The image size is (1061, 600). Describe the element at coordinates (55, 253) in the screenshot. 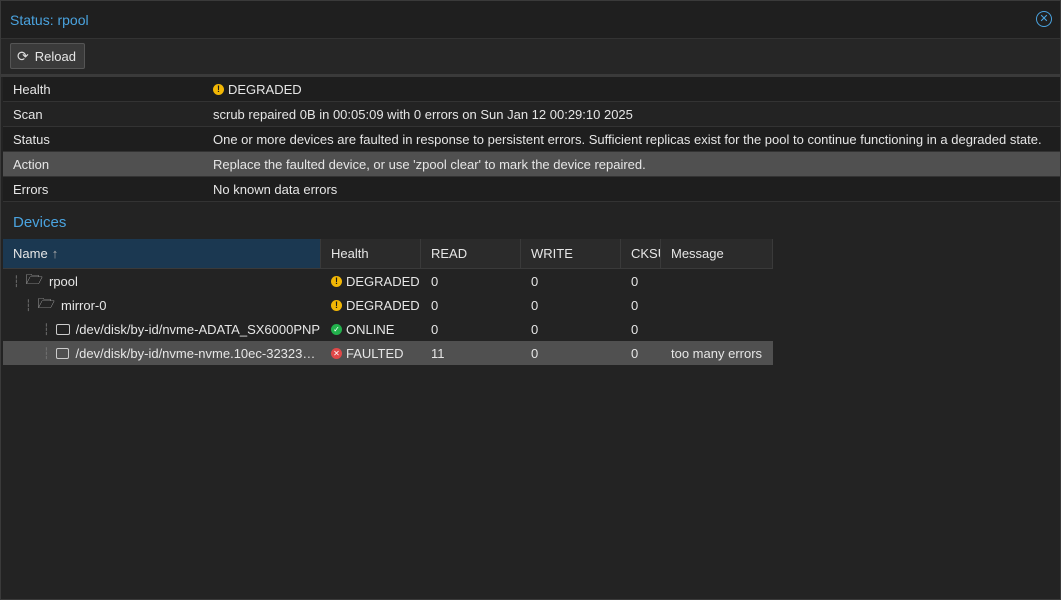

I see `sort-asc-icon: ↑` at that location.